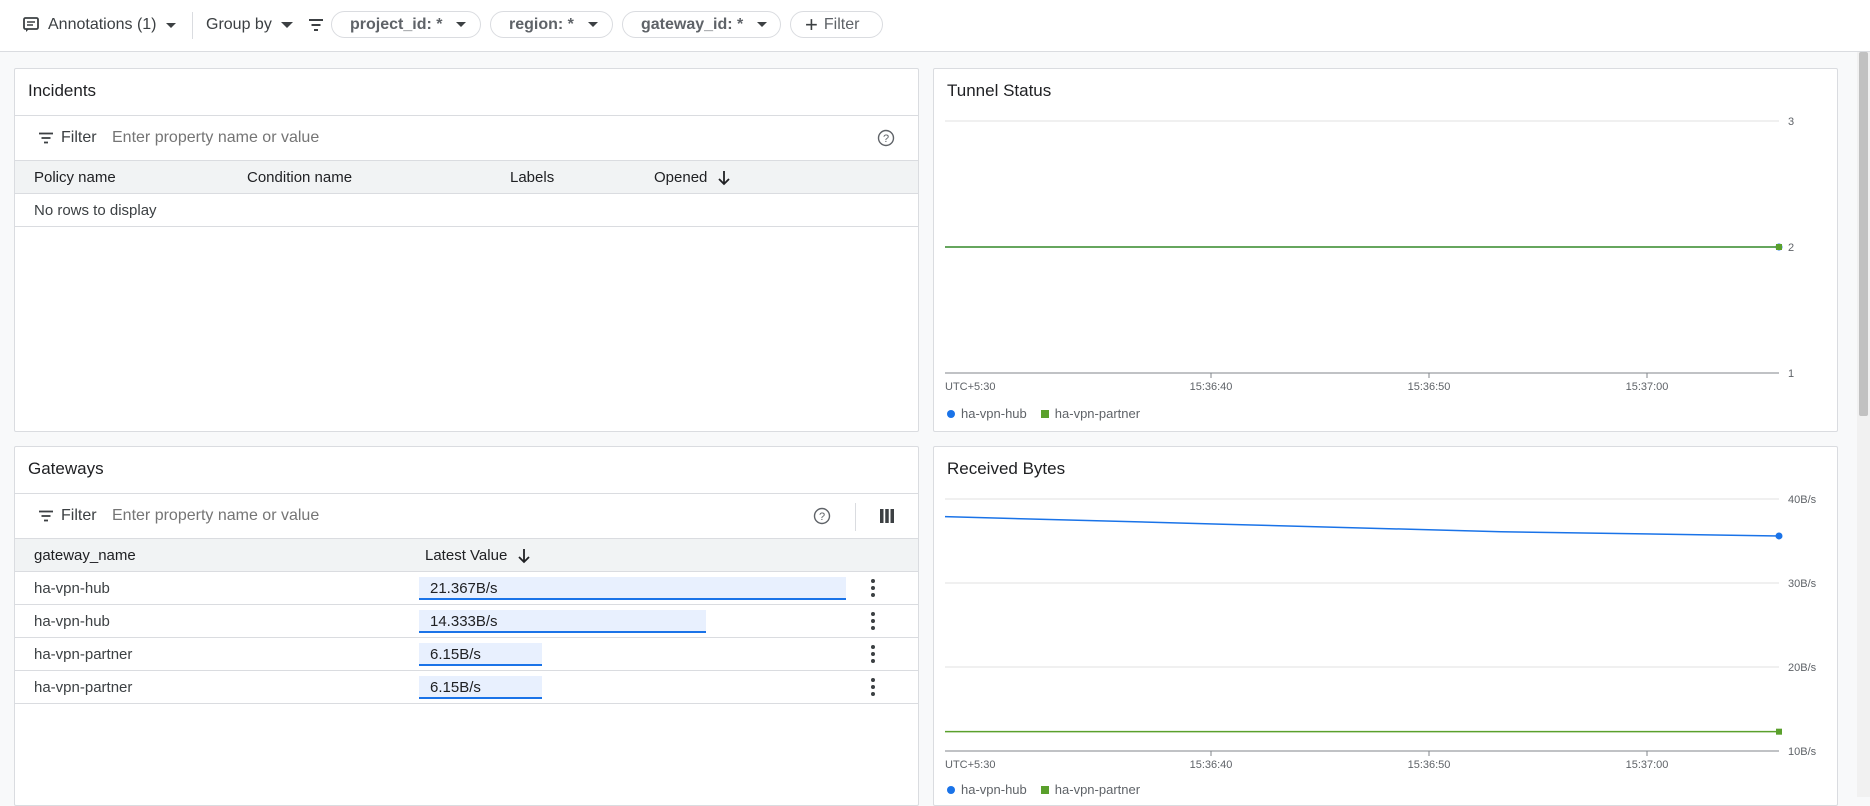 Image resolution: width=1870 pixels, height=806 pixels. Describe the element at coordinates (466, 210) in the screenshot. I see `empty-row: No rows to display` at that location.